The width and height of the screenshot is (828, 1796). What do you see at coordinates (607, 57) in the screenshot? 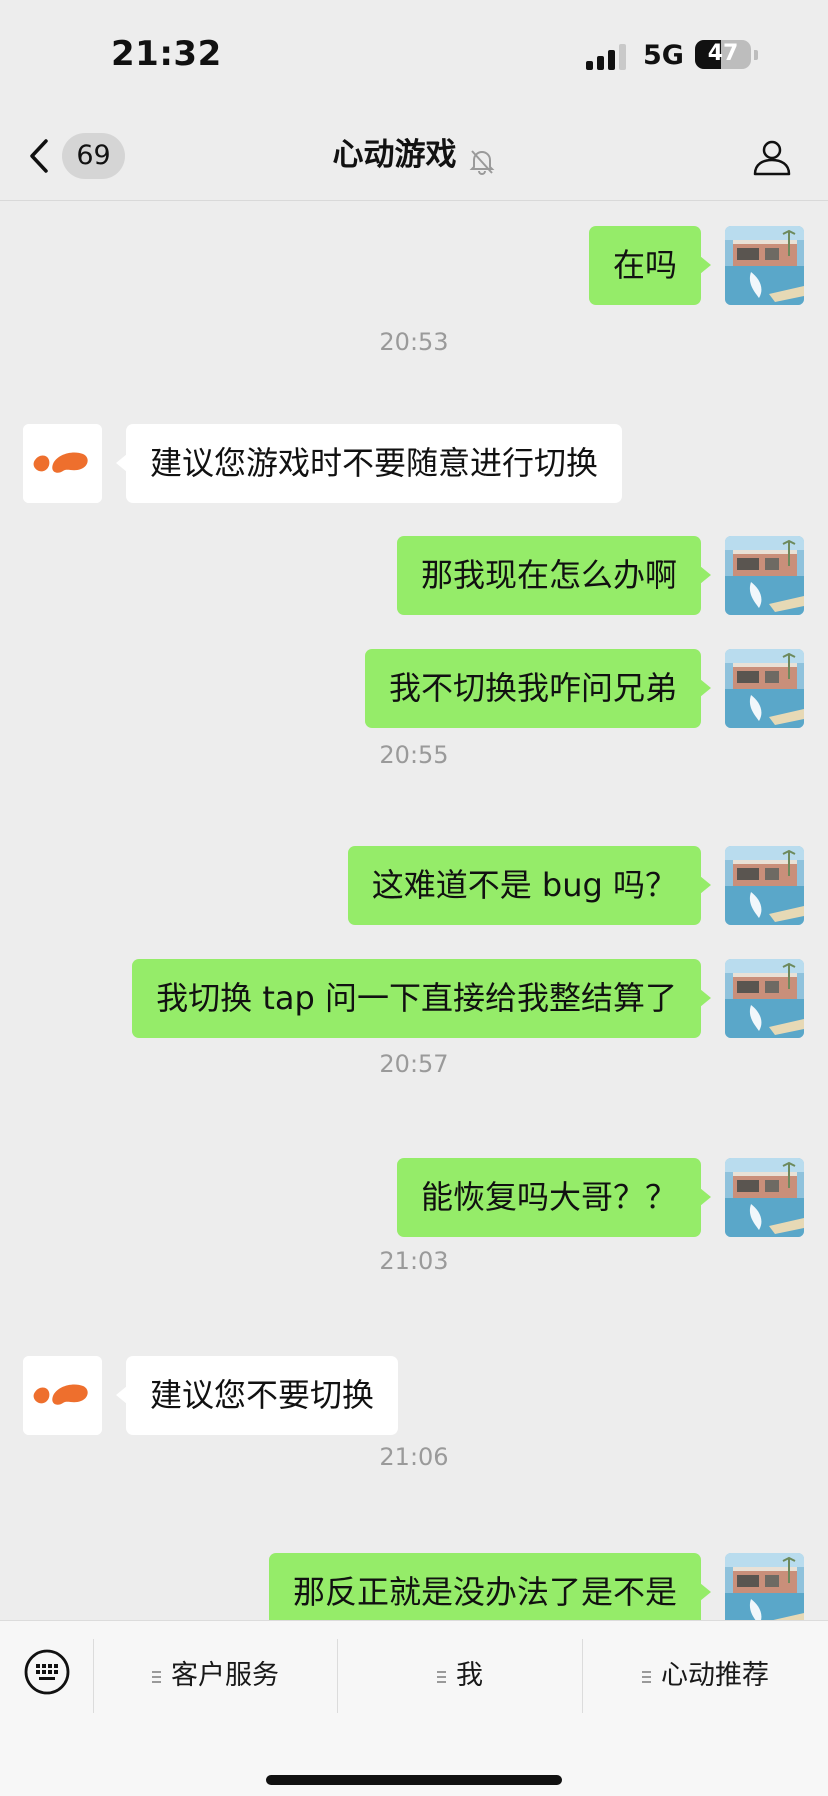
I see `signal-icon` at bounding box center [607, 57].